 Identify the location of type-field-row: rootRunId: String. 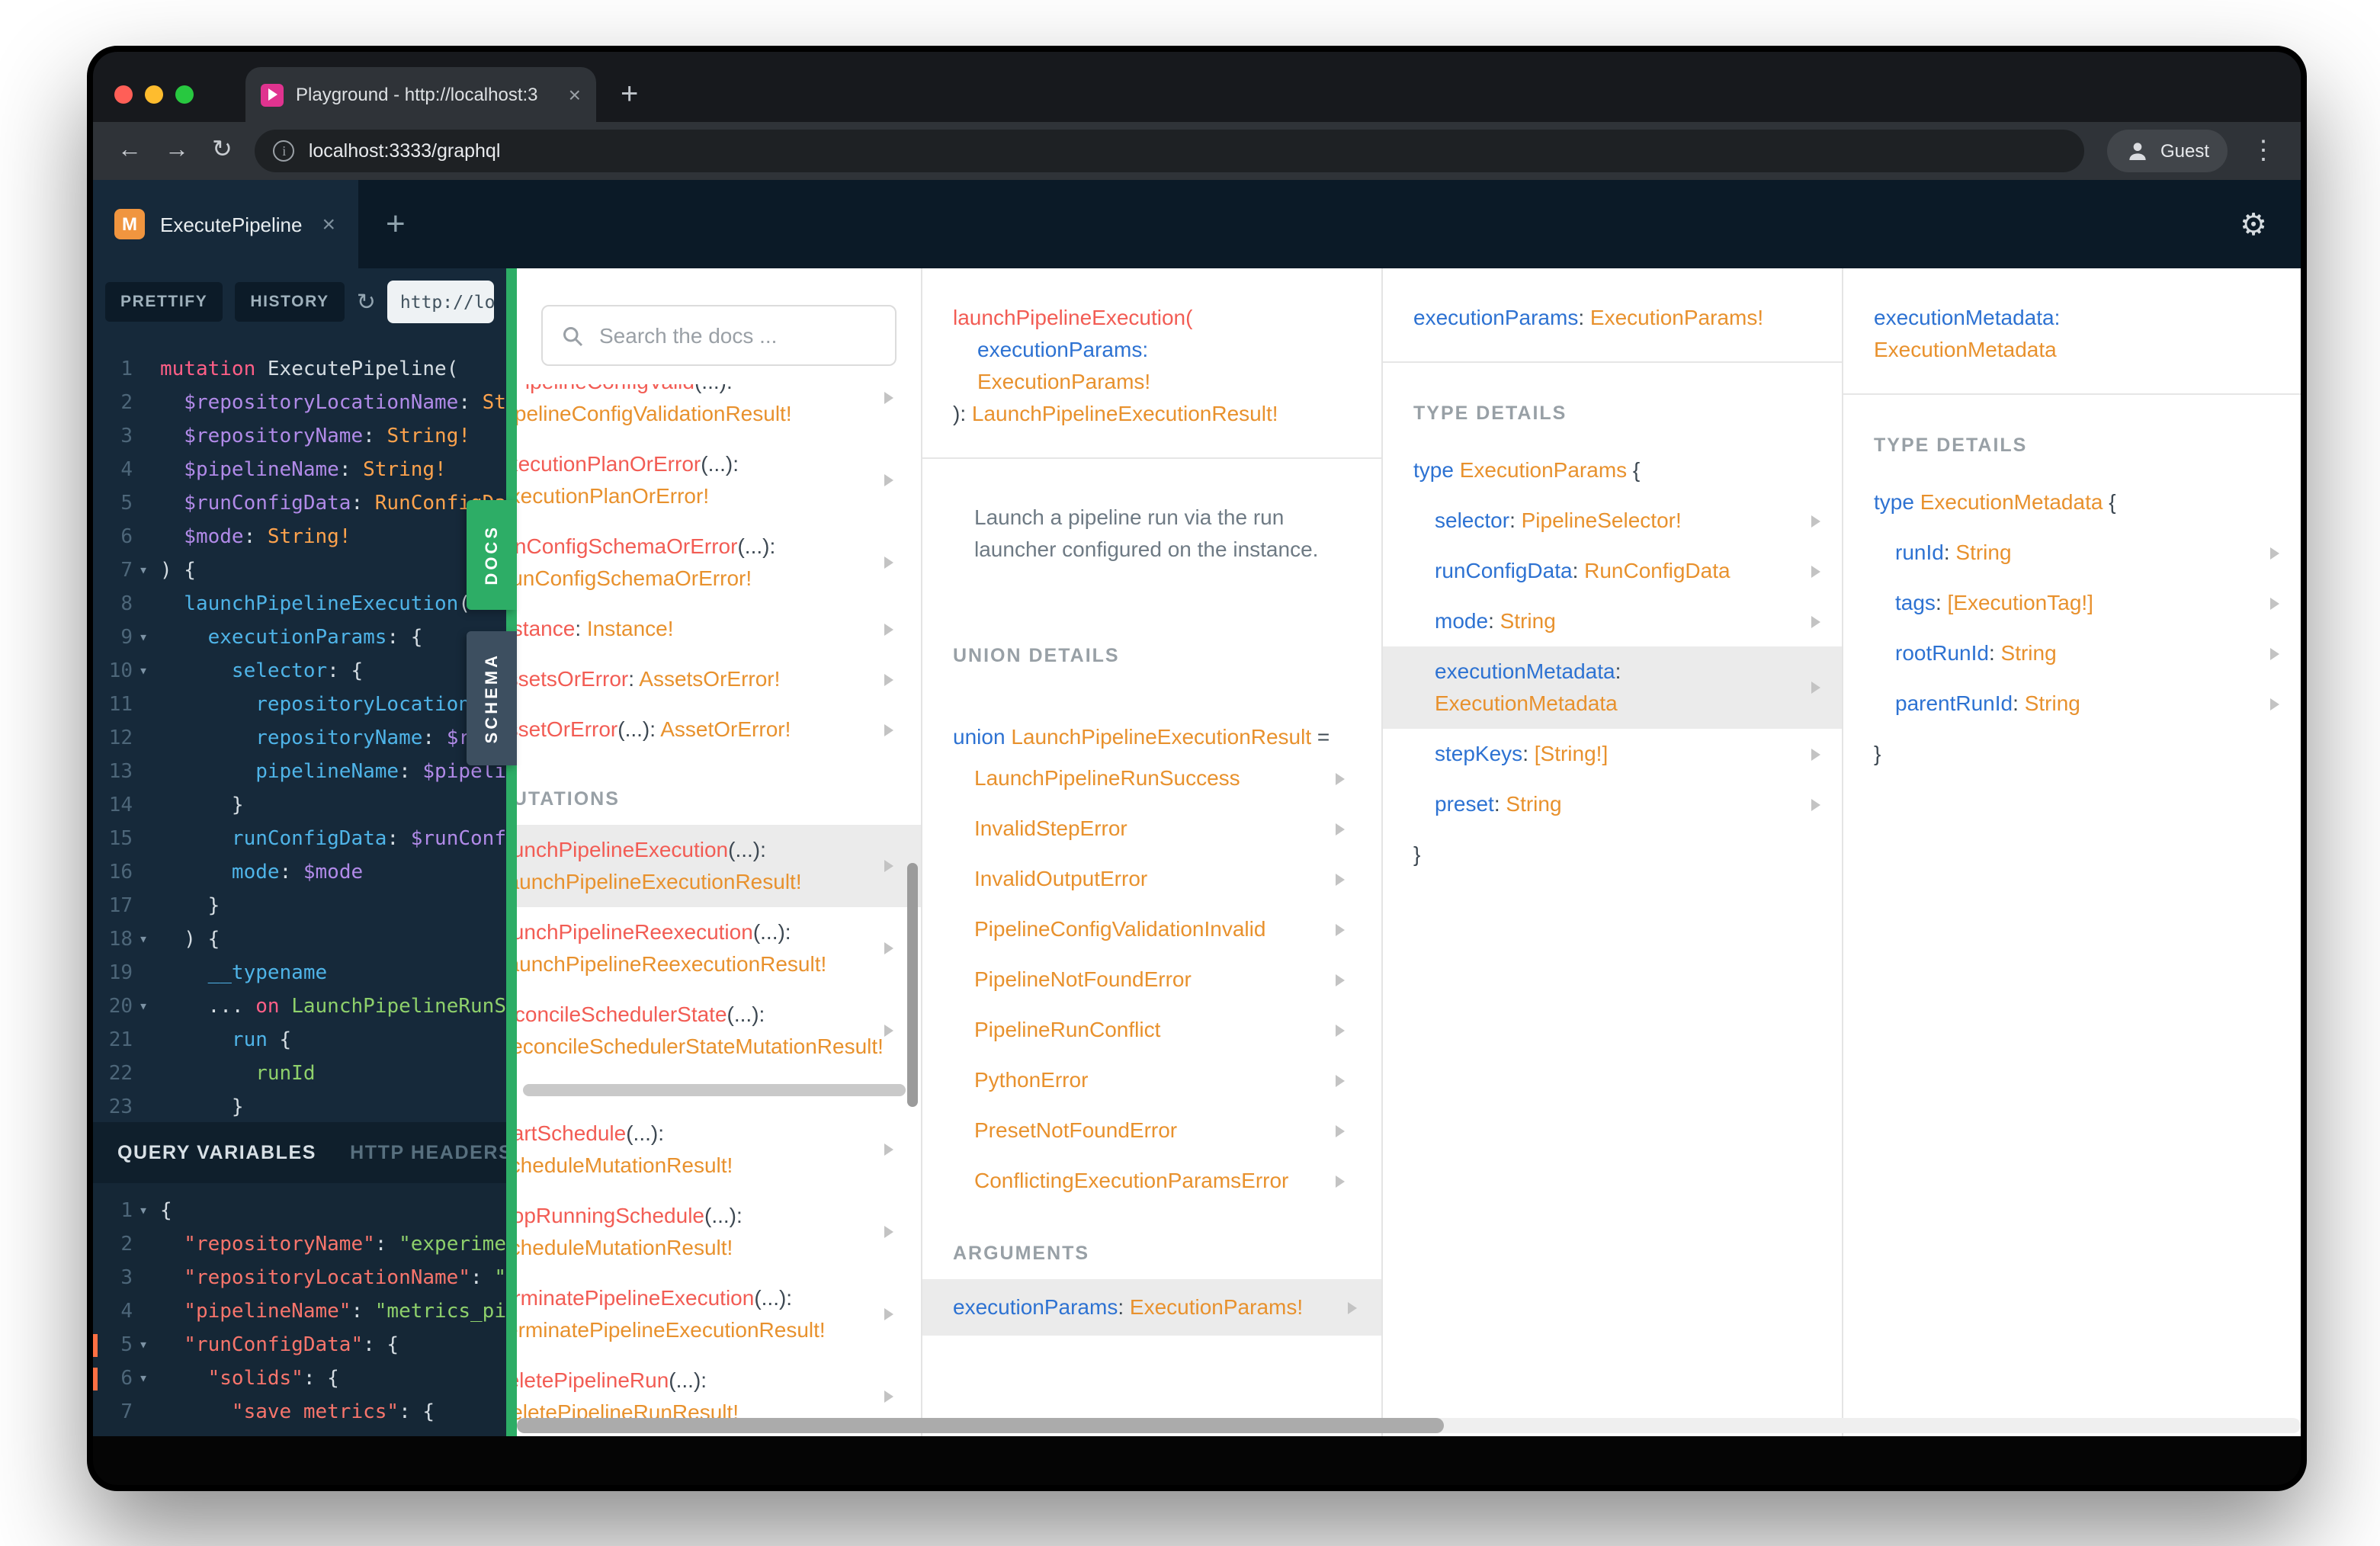
(2072, 653).